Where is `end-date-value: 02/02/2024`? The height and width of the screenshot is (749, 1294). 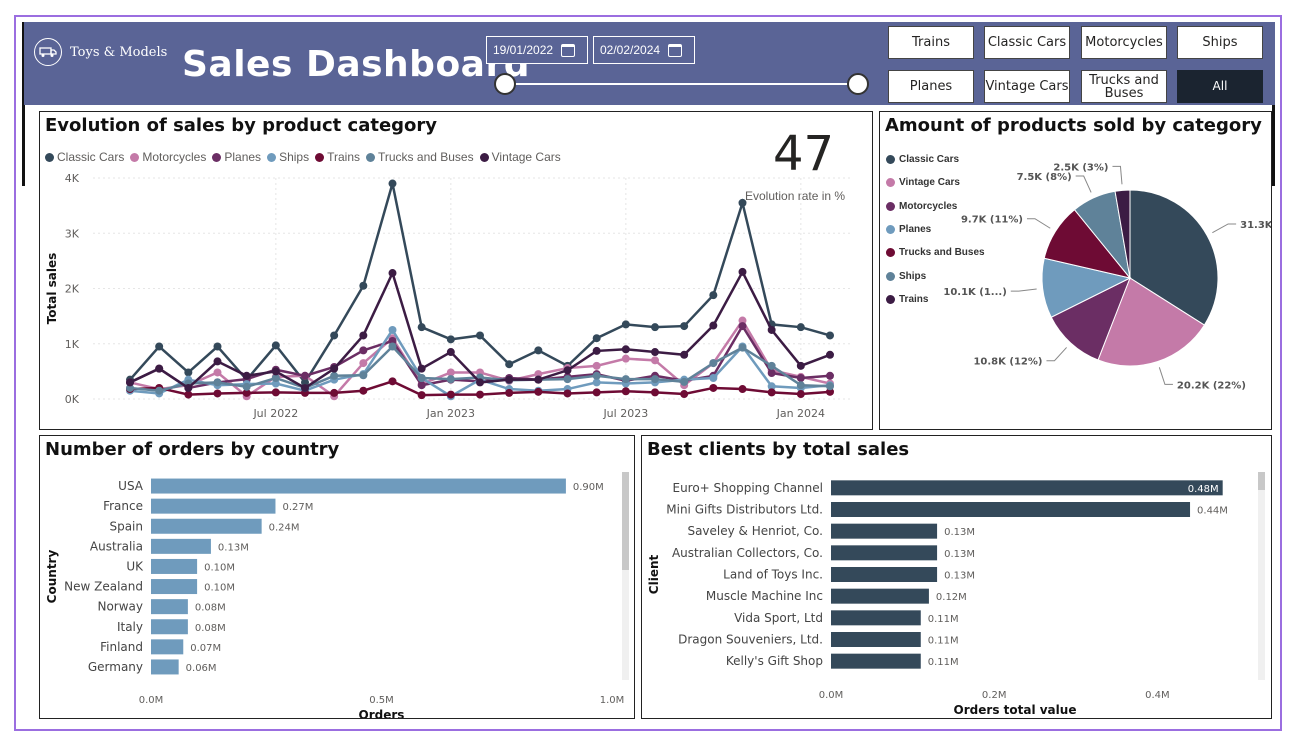 end-date-value: 02/02/2024 is located at coordinates (630, 50).